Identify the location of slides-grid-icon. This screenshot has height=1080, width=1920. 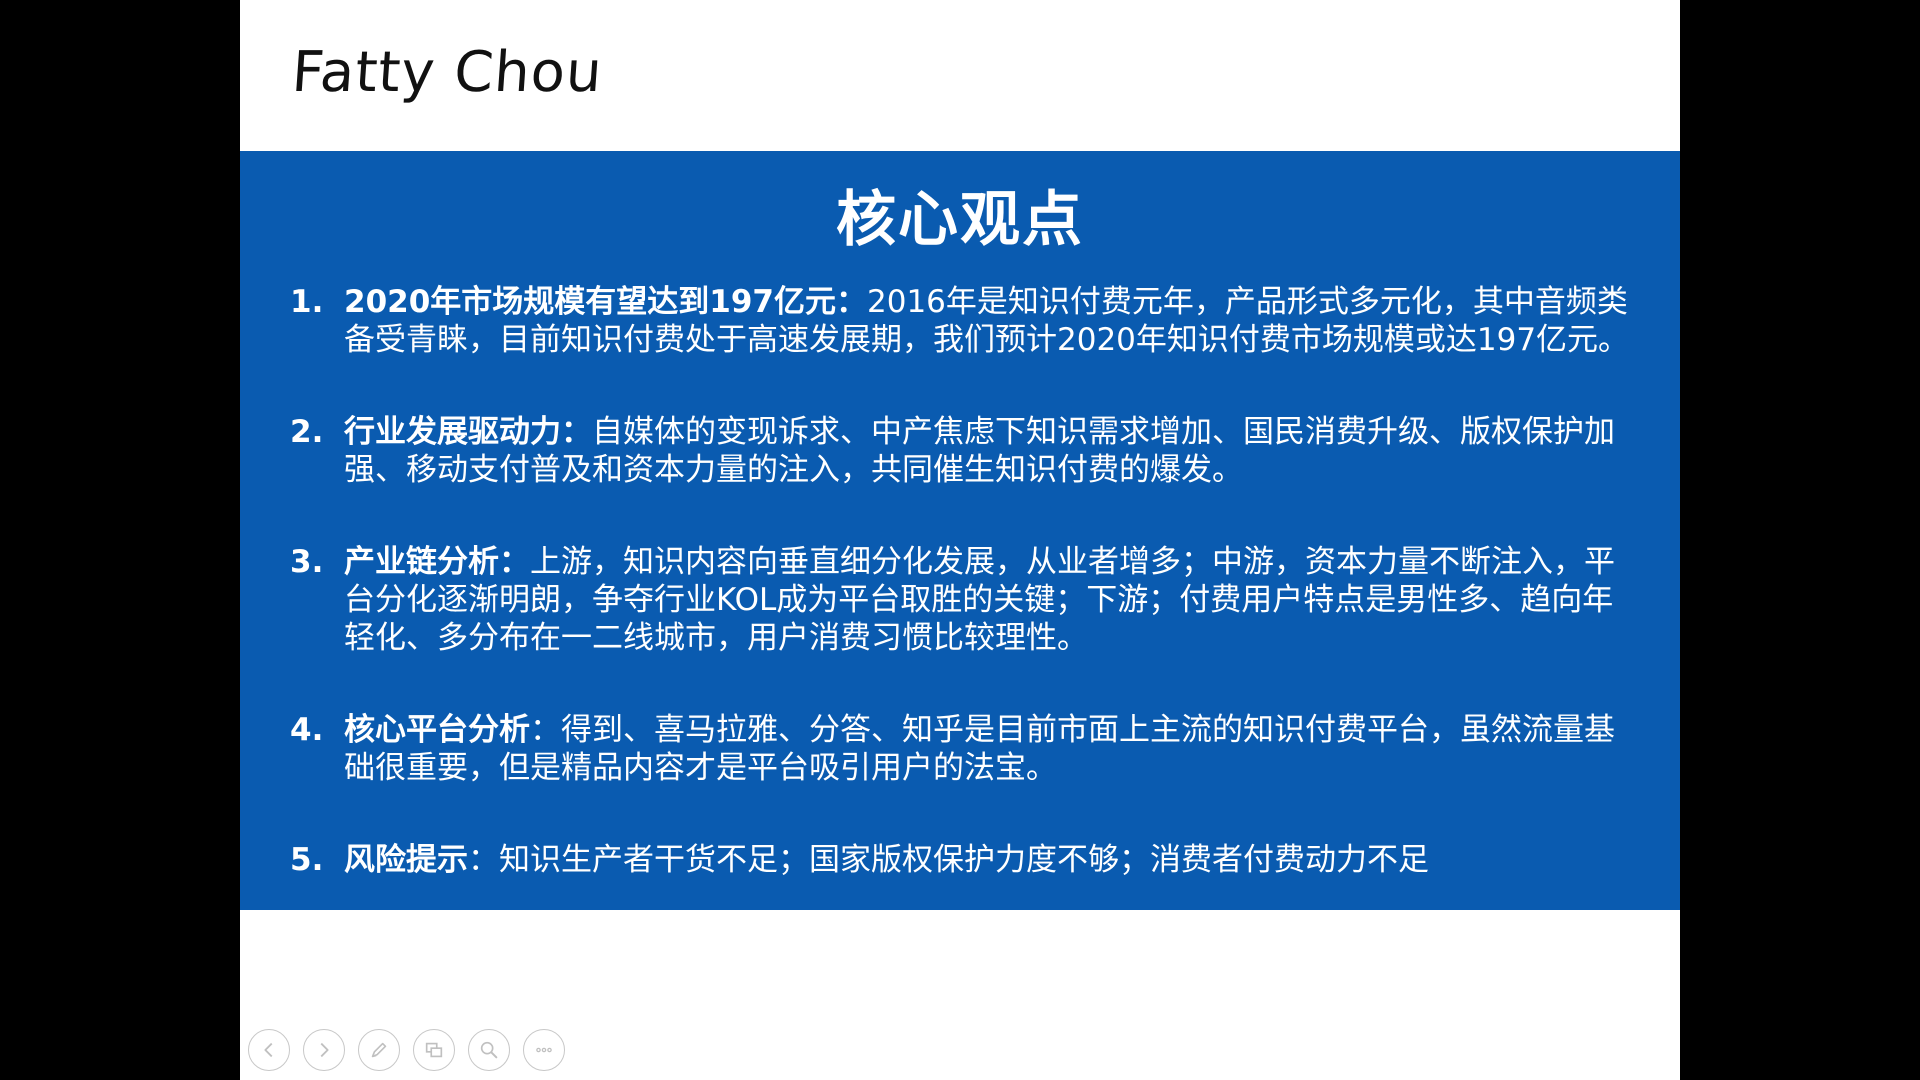
(434, 1050).